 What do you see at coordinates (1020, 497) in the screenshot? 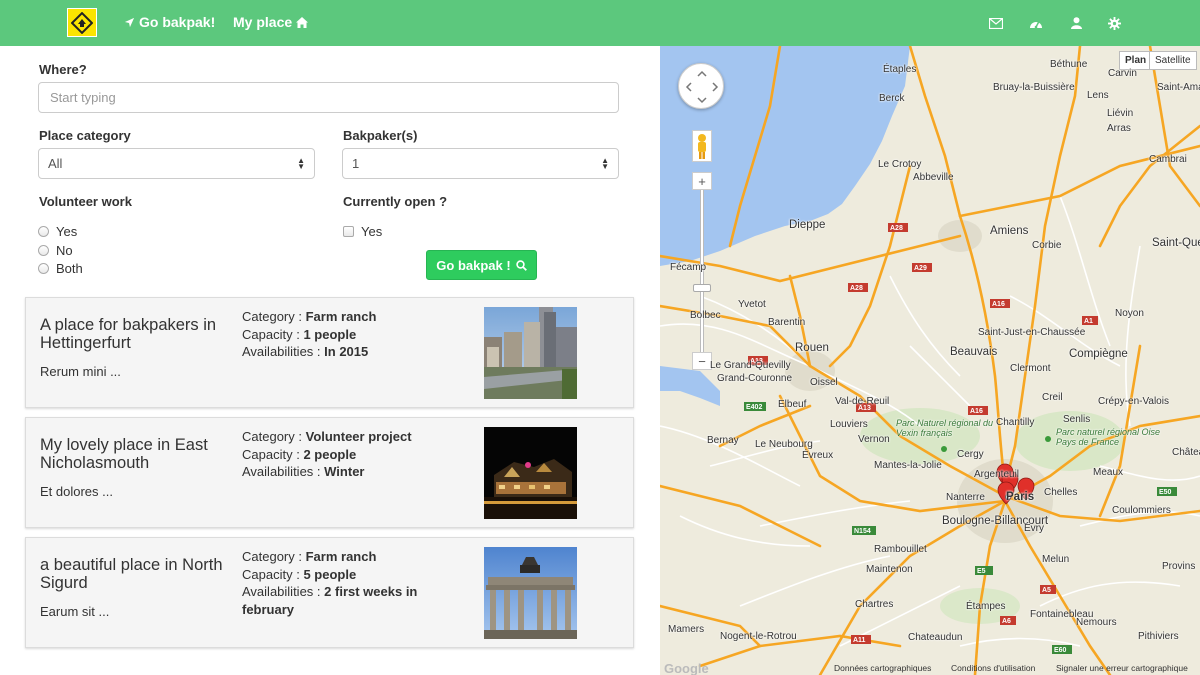
I see `map-city-label: Paris` at bounding box center [1020, 497].